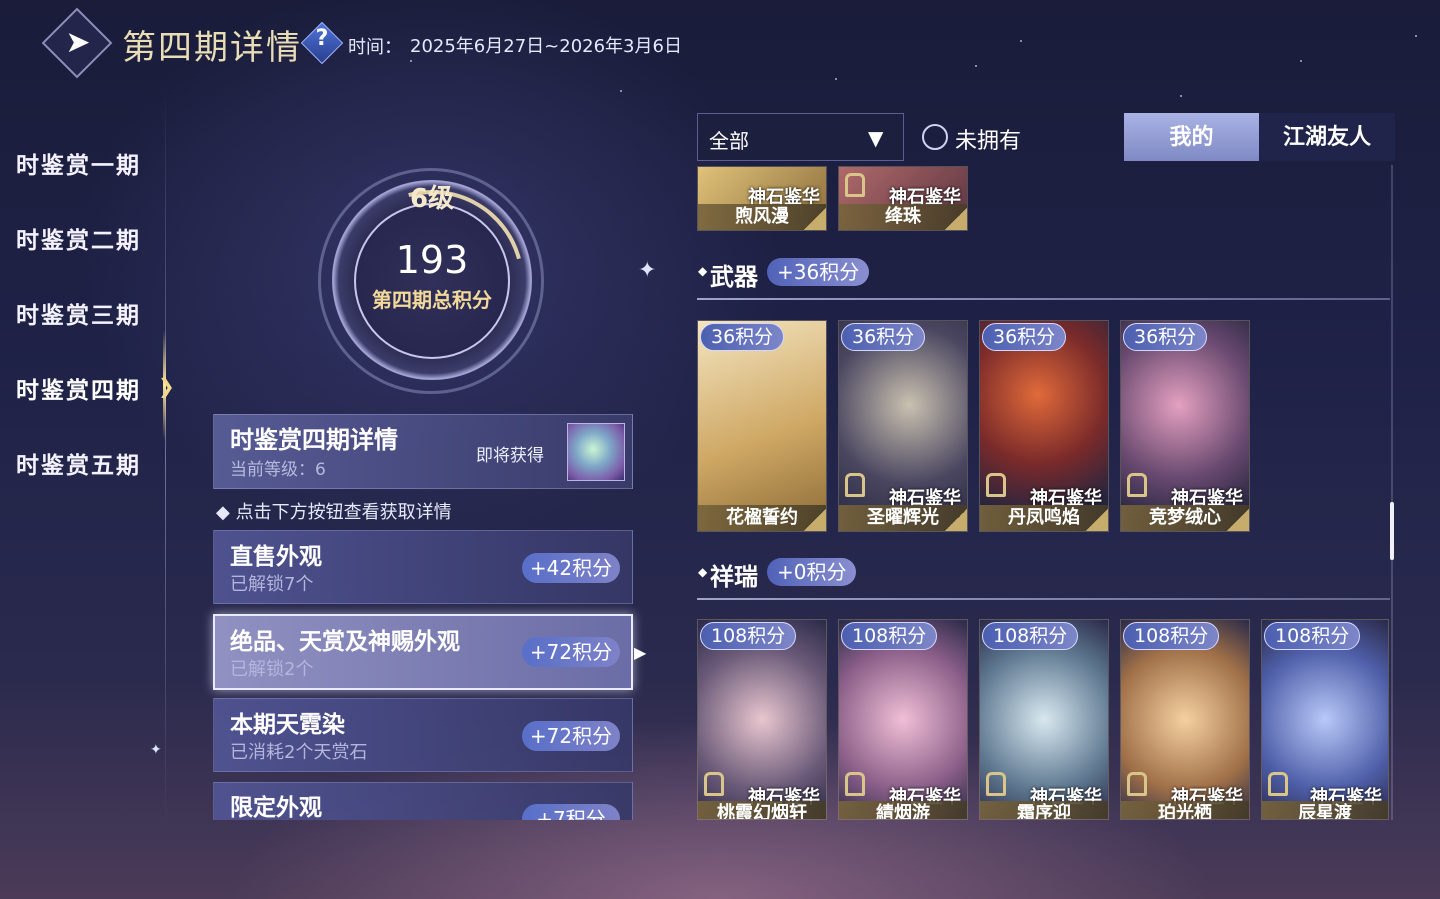 The height and width of the screenshot is (899, 1440). I want to click on hint-text: ◆ 点击下方按钮查看获取详情, so click(334, 512).